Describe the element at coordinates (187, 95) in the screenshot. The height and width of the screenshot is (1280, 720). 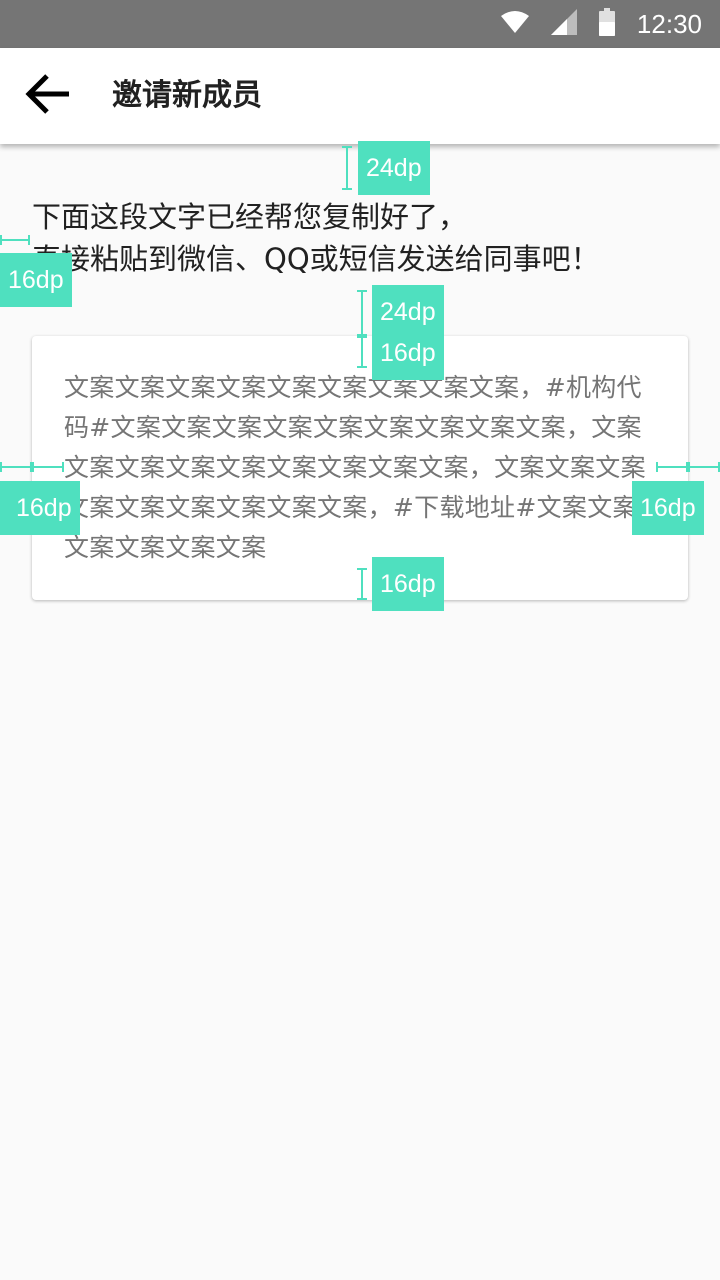
I see `page-title: 邀请新成员` at that location.